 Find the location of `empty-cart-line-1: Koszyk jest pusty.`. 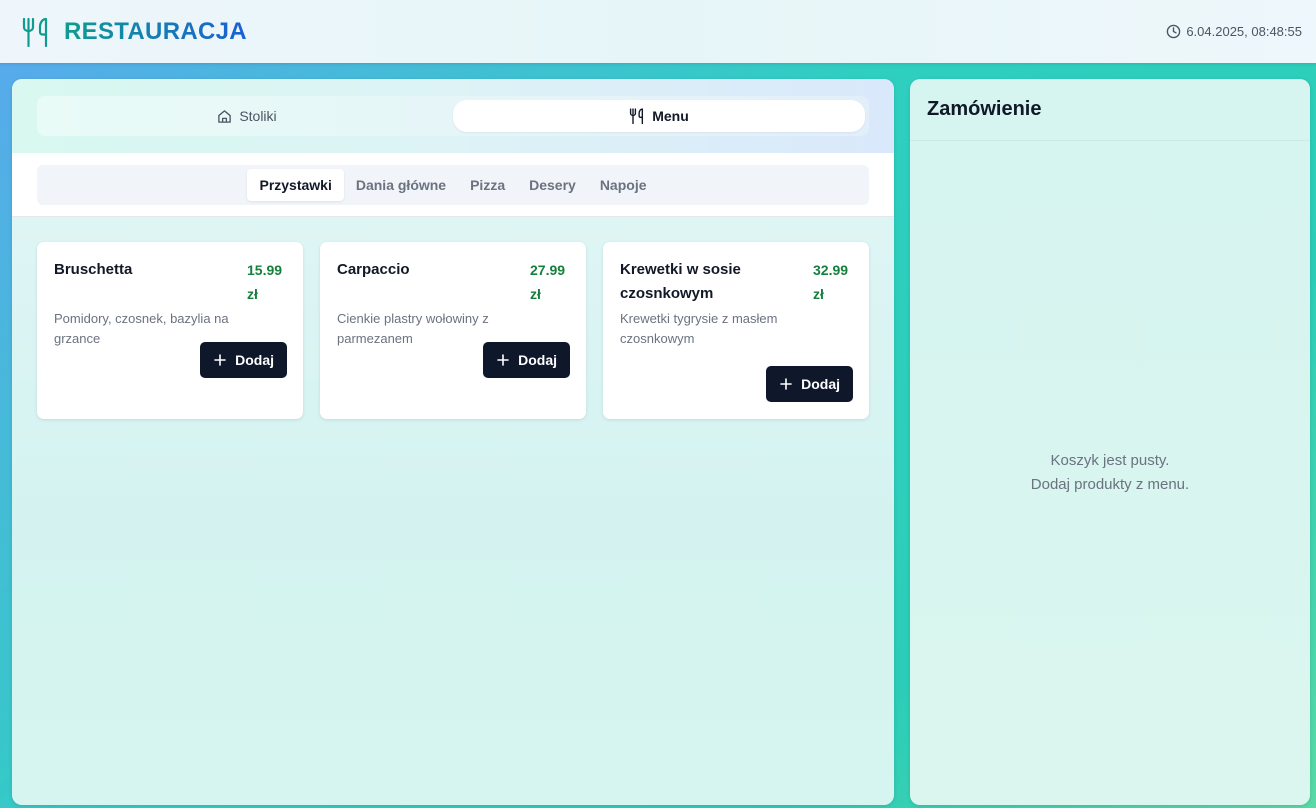

empty-cart-line-1: Koszyk jest pusty. is located at coordinates (1110, 460).